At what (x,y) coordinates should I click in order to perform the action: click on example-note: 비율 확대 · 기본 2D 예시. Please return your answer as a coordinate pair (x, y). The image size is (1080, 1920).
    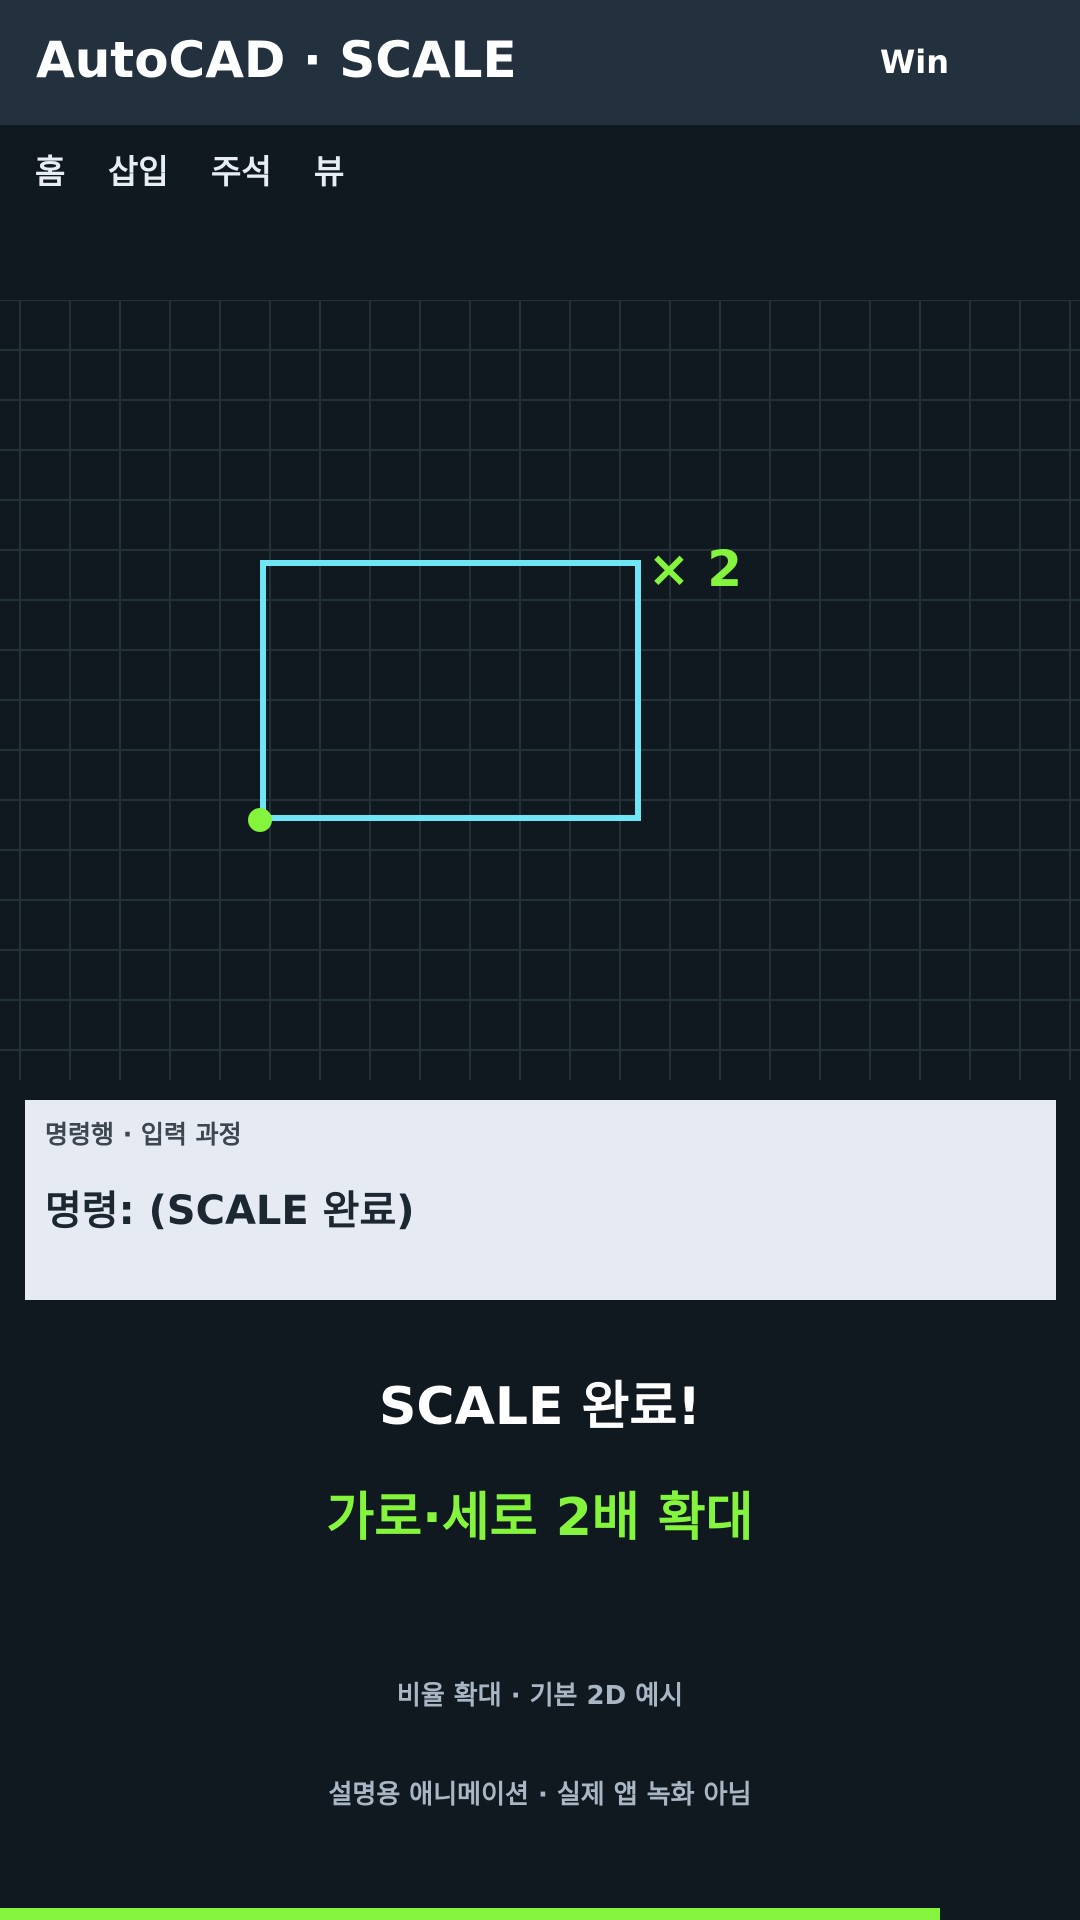
    Looking at the image, I should click on (540, 1696).